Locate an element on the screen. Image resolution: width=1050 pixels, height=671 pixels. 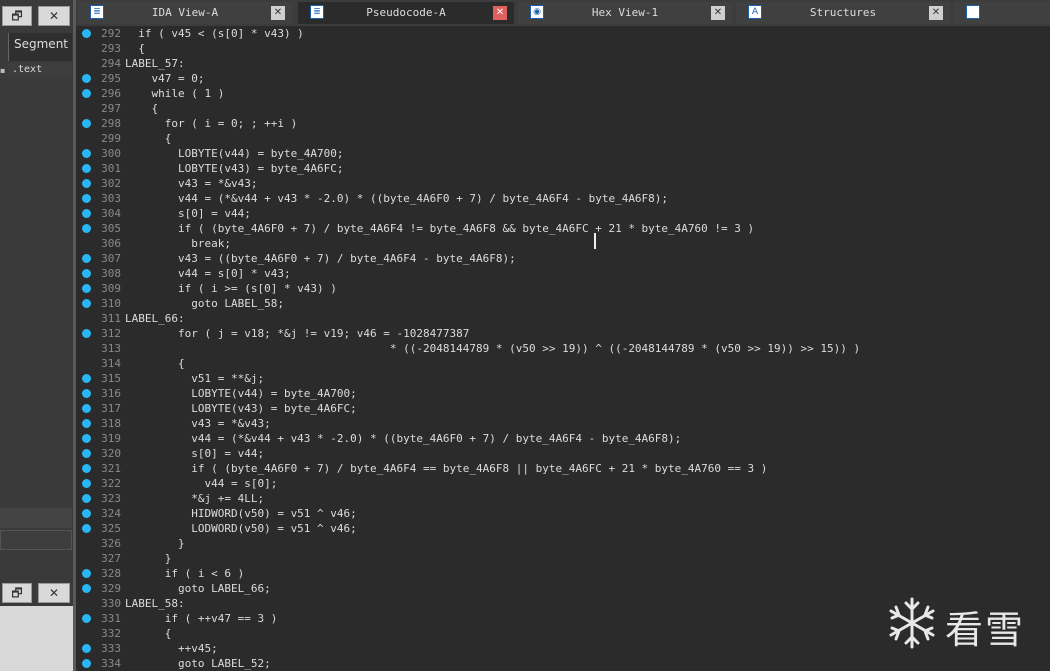
code-line: 310 goto LABEL_58; is located at coordinates (563, 303).